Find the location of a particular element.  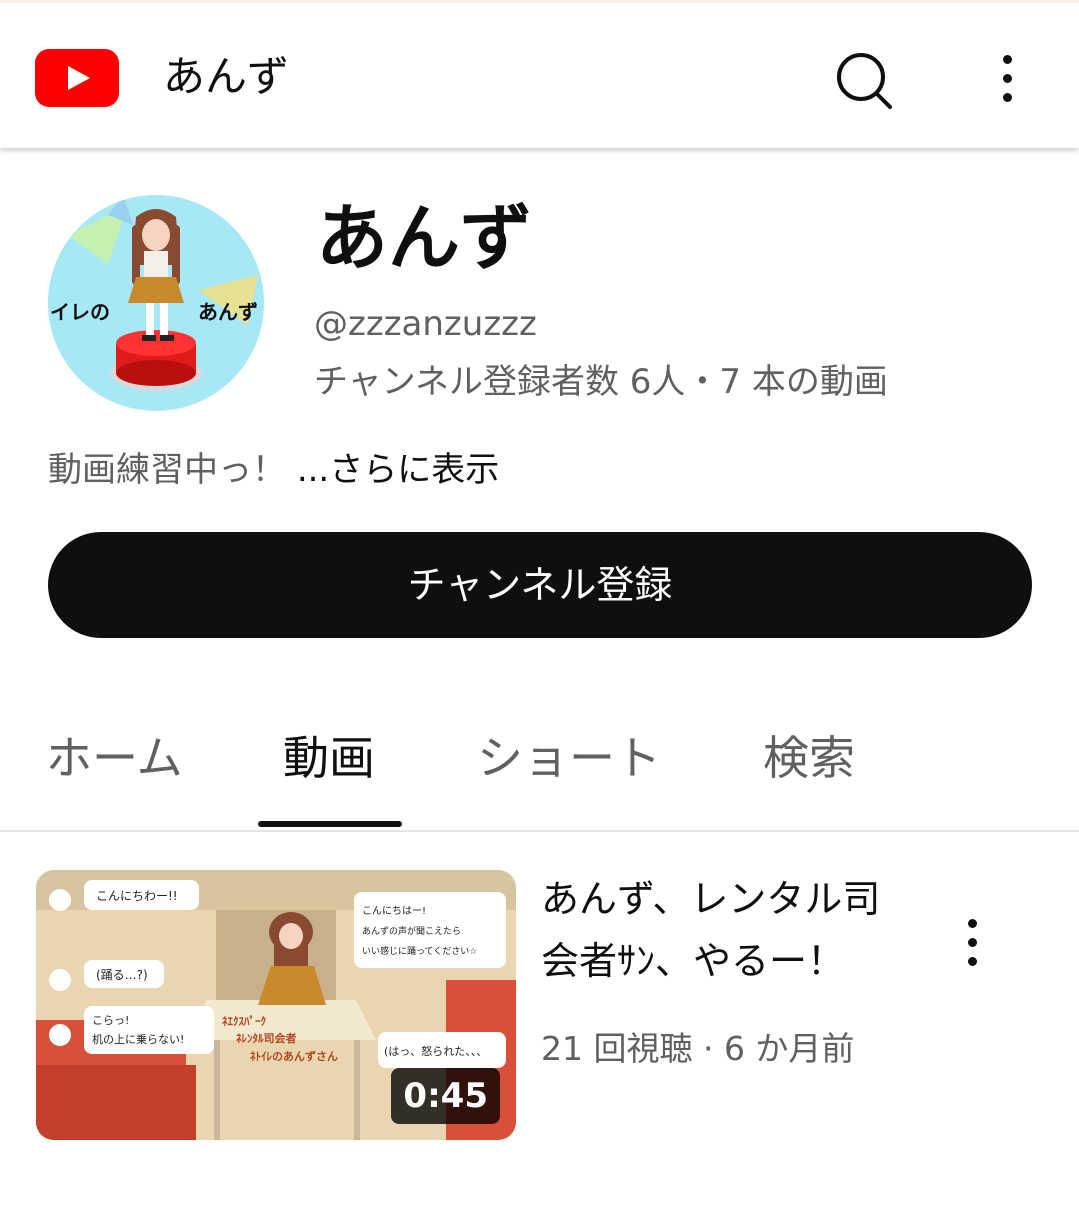

active-tab-indicator is located at coordinates (330, 824).